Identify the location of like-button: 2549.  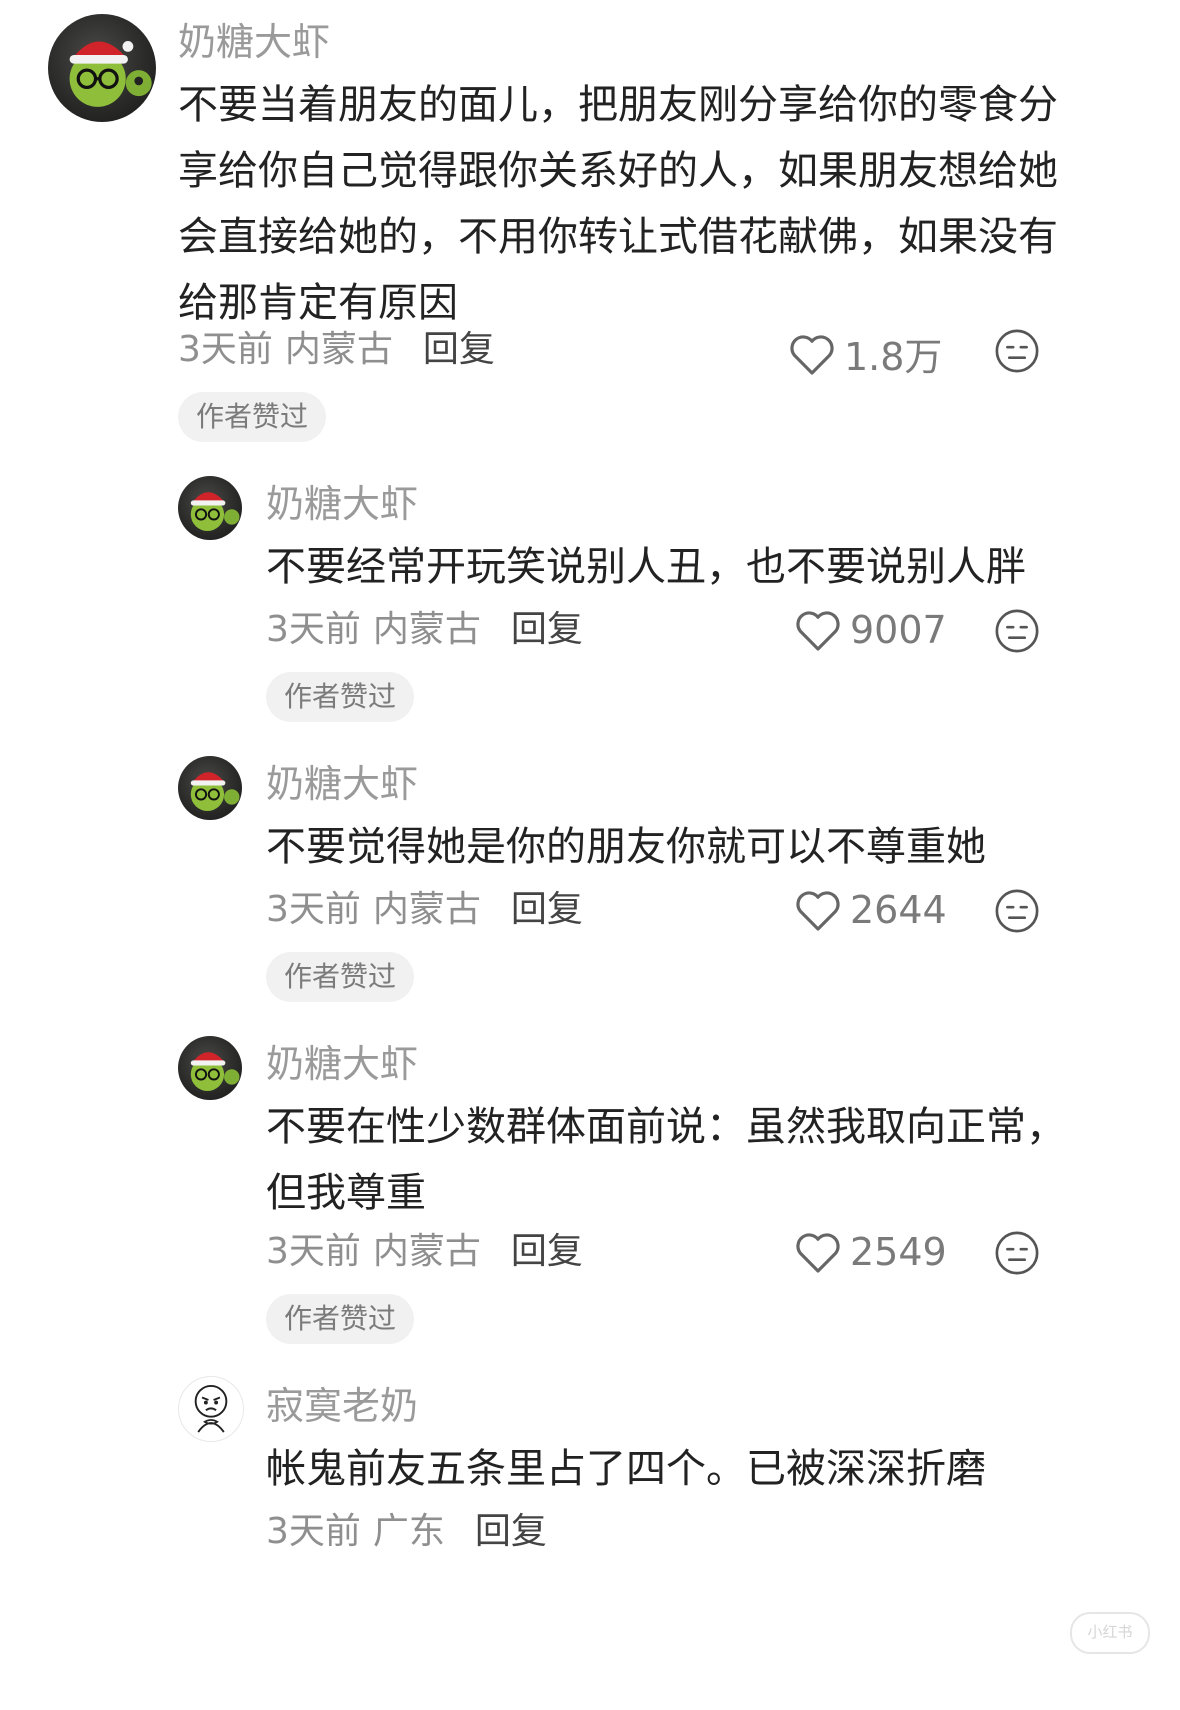
(870, 1252).